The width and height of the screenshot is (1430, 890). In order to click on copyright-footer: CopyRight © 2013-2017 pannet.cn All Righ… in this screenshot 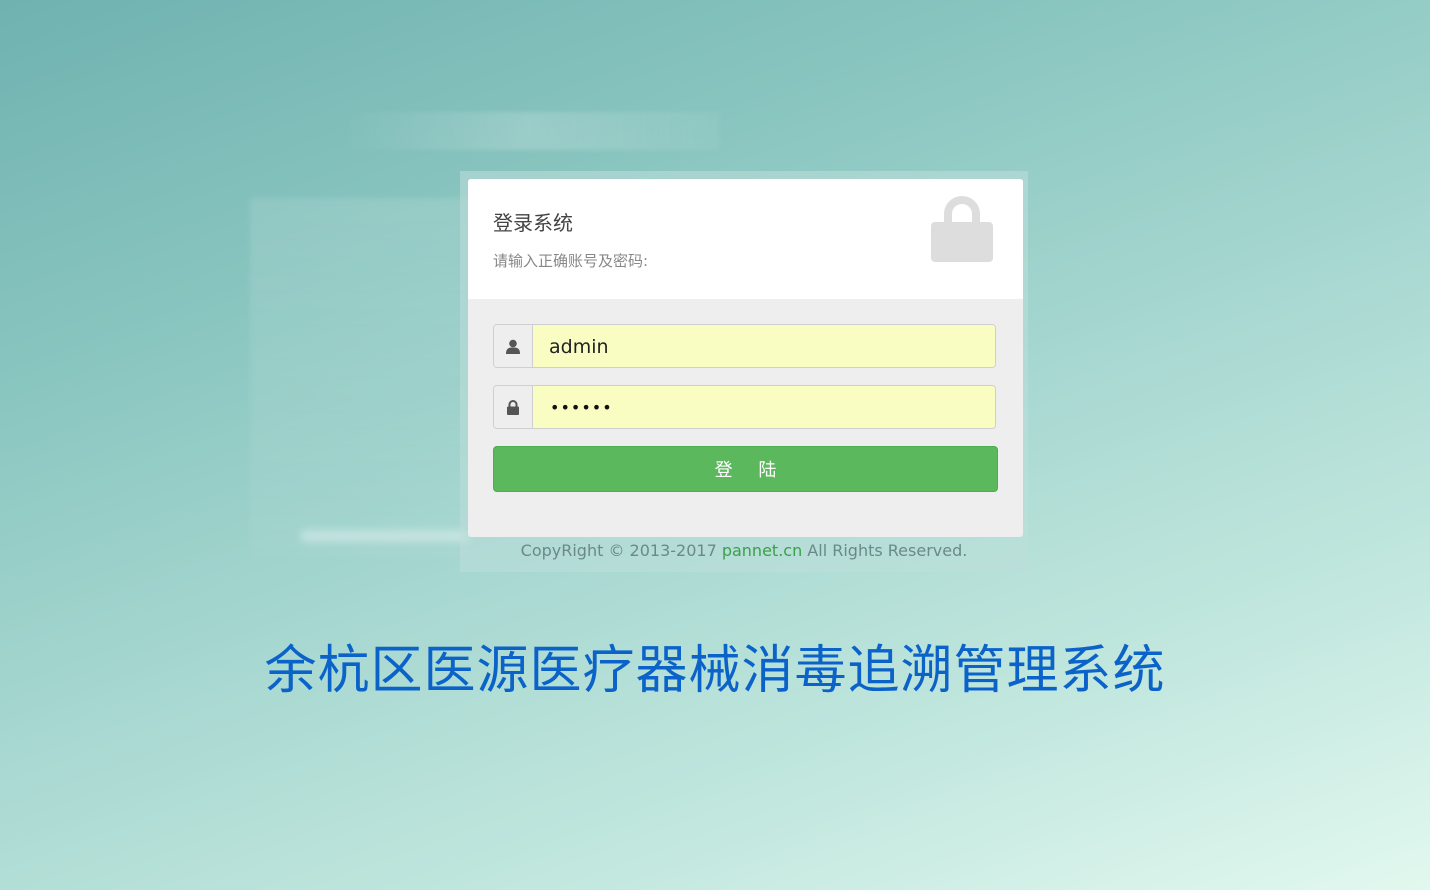, I will do `click(744, 550)`.